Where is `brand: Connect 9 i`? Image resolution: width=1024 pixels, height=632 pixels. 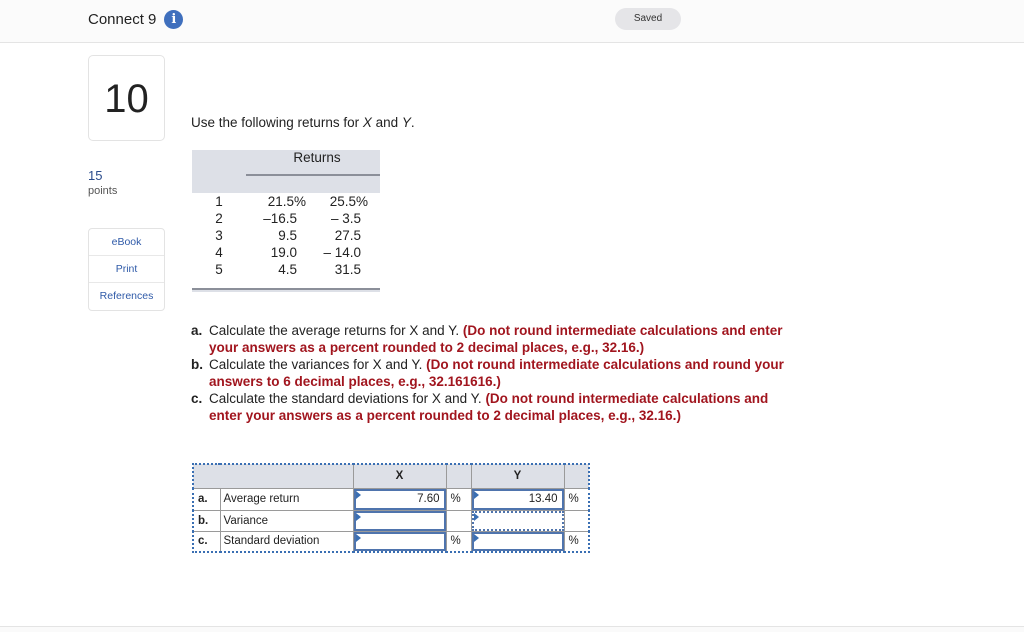 brand: Connect 9 i is located at coordinates (136, 19).